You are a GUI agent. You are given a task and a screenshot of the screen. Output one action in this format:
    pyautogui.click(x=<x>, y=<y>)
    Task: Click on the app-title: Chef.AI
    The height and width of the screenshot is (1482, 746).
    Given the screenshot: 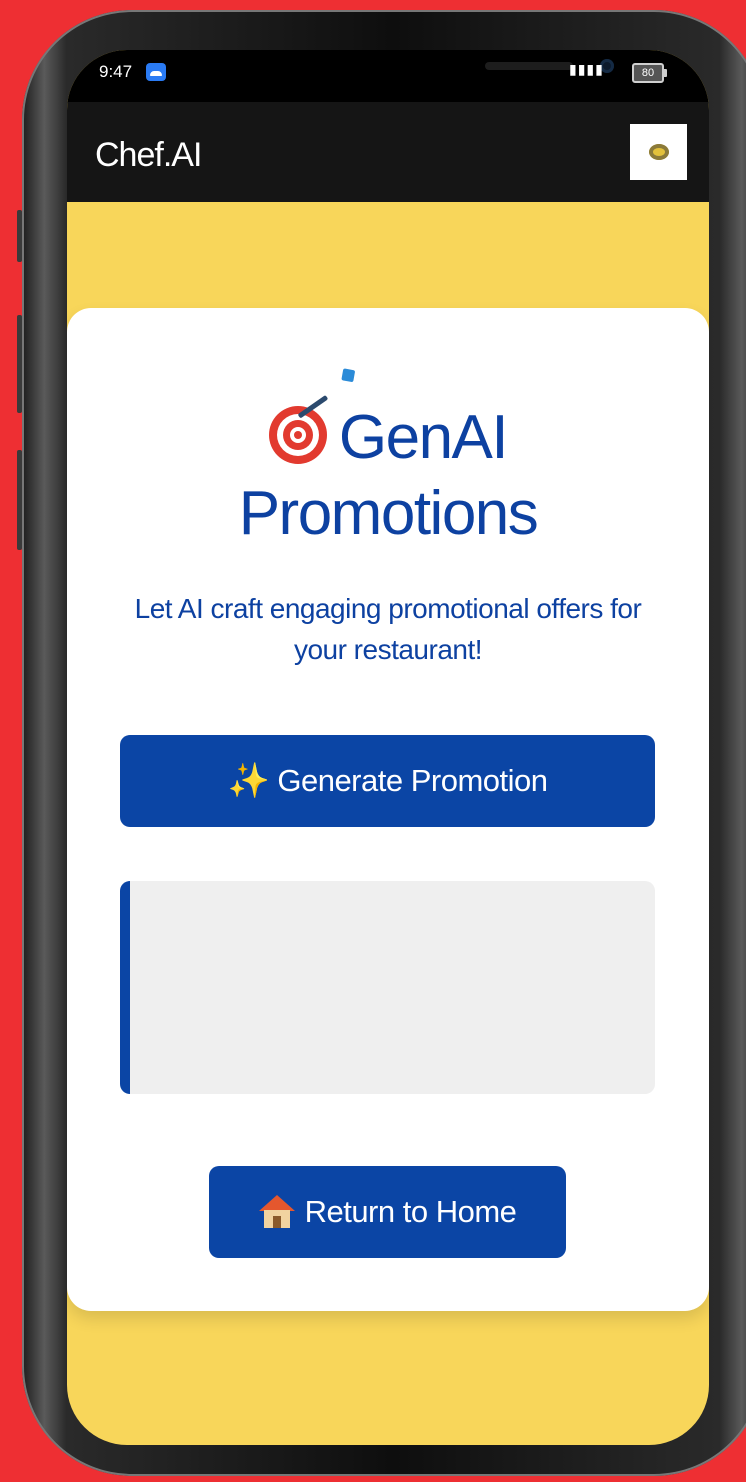 What is the action you would take?
    pyautogui.click(x=148, y=155)
    